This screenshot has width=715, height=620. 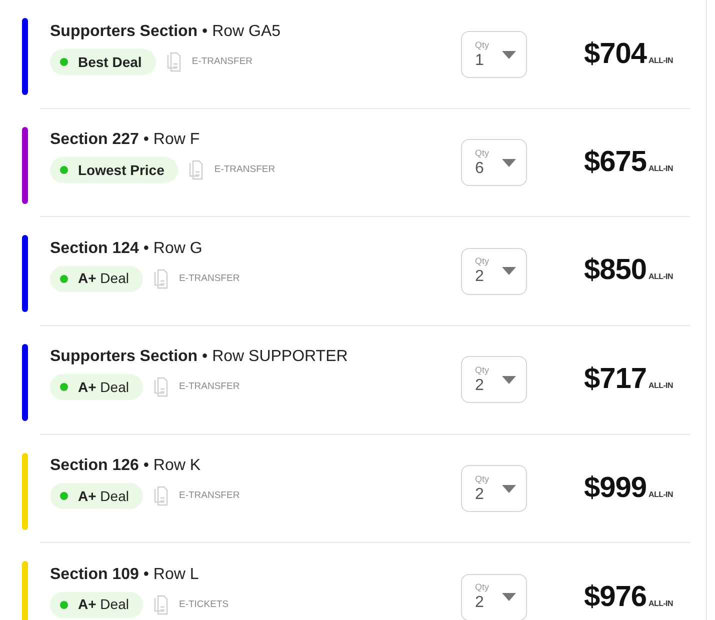 What do you see at coordinates (615, 162) in the screenshot?
I see `price: $675` at bounding box center [615, 162].